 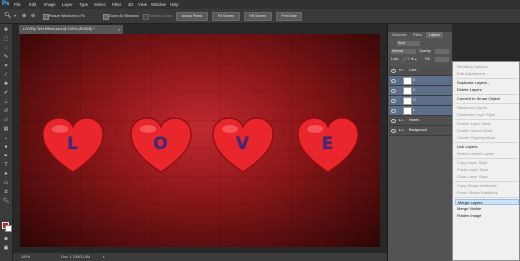 What do you see at coordinates (50, 4) in the screenshot?
I see `menu-image: Image` at bounding box center [50, 4].